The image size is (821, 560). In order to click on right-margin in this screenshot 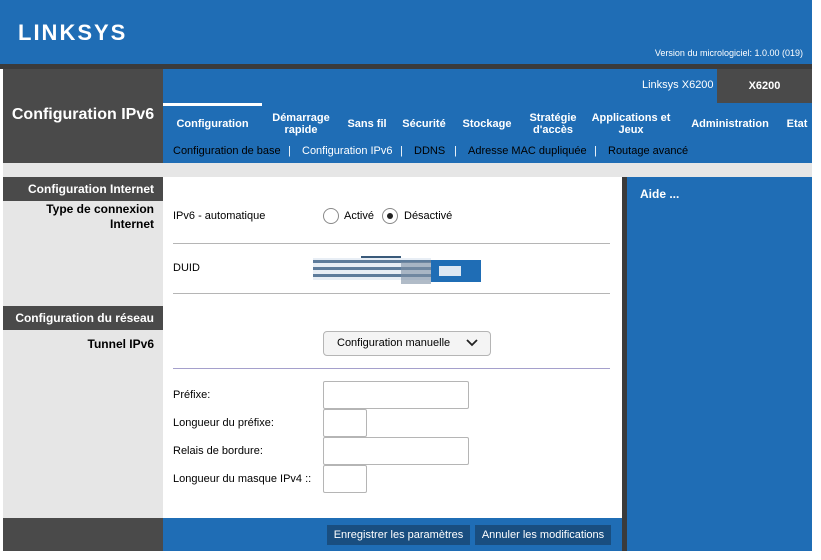, I will do `click(816, 280)`.